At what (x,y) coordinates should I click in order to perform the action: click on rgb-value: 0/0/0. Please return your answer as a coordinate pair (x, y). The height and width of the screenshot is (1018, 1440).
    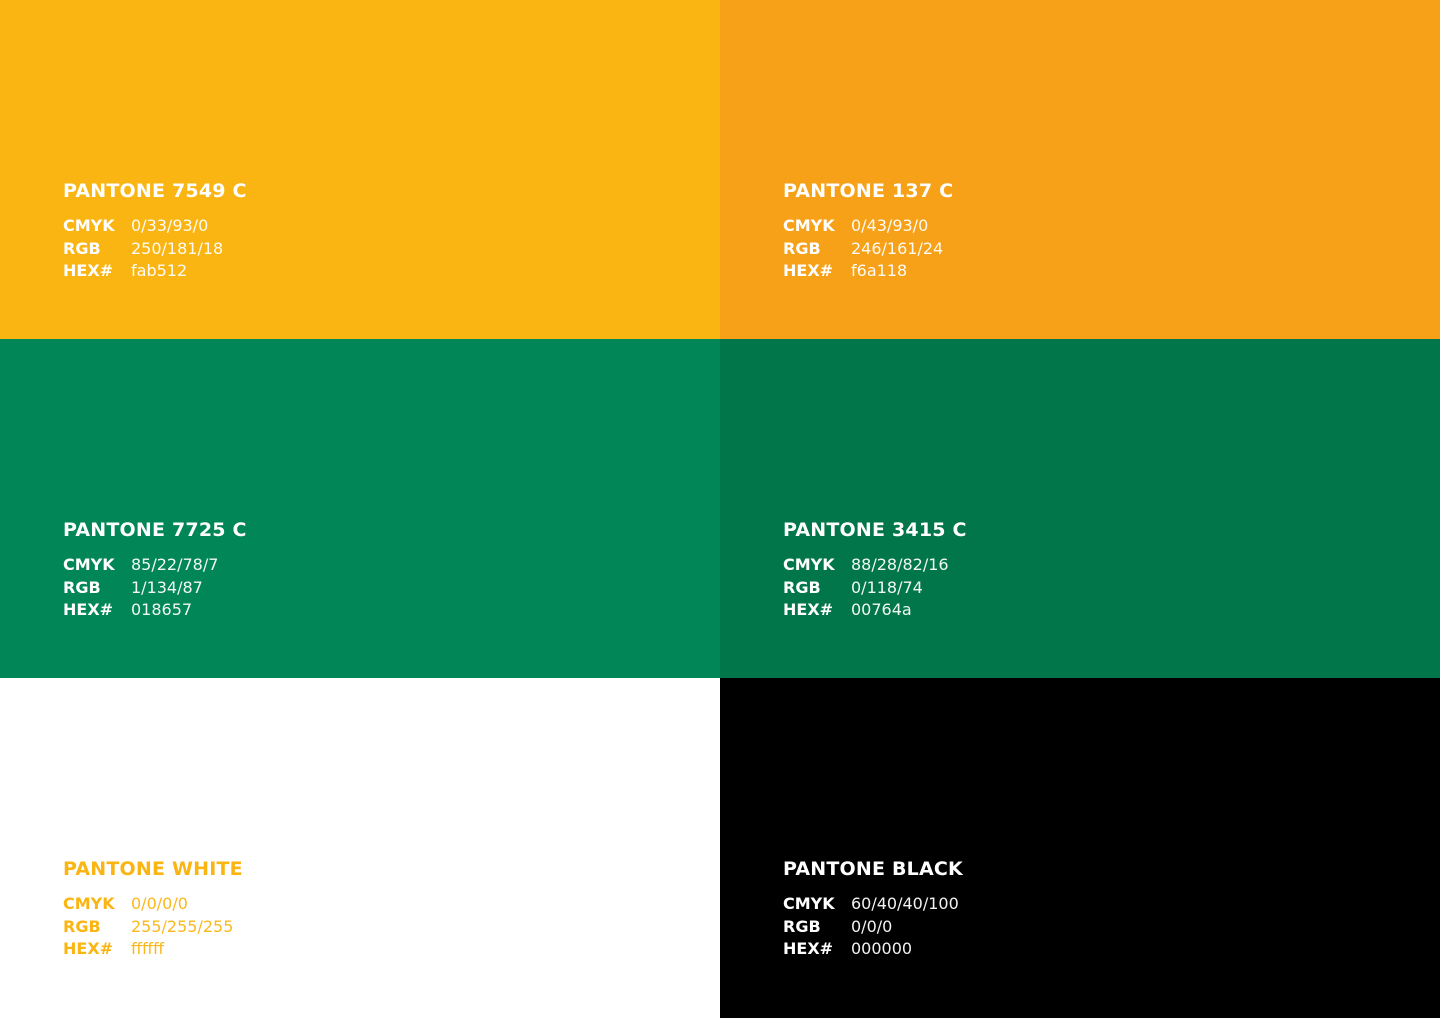
    Looking at the image, I should click on (872, 926).